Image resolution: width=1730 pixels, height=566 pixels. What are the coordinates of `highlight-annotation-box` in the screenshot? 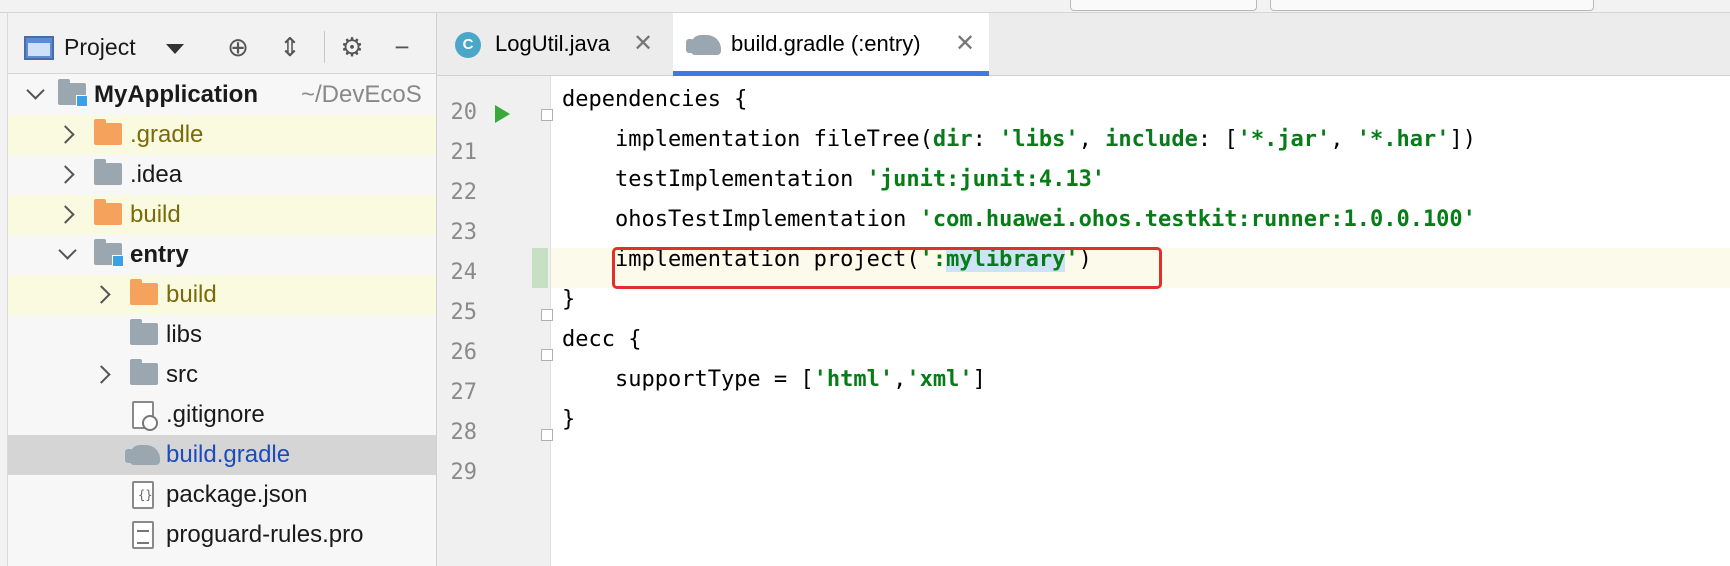 It's located at (887, 268).